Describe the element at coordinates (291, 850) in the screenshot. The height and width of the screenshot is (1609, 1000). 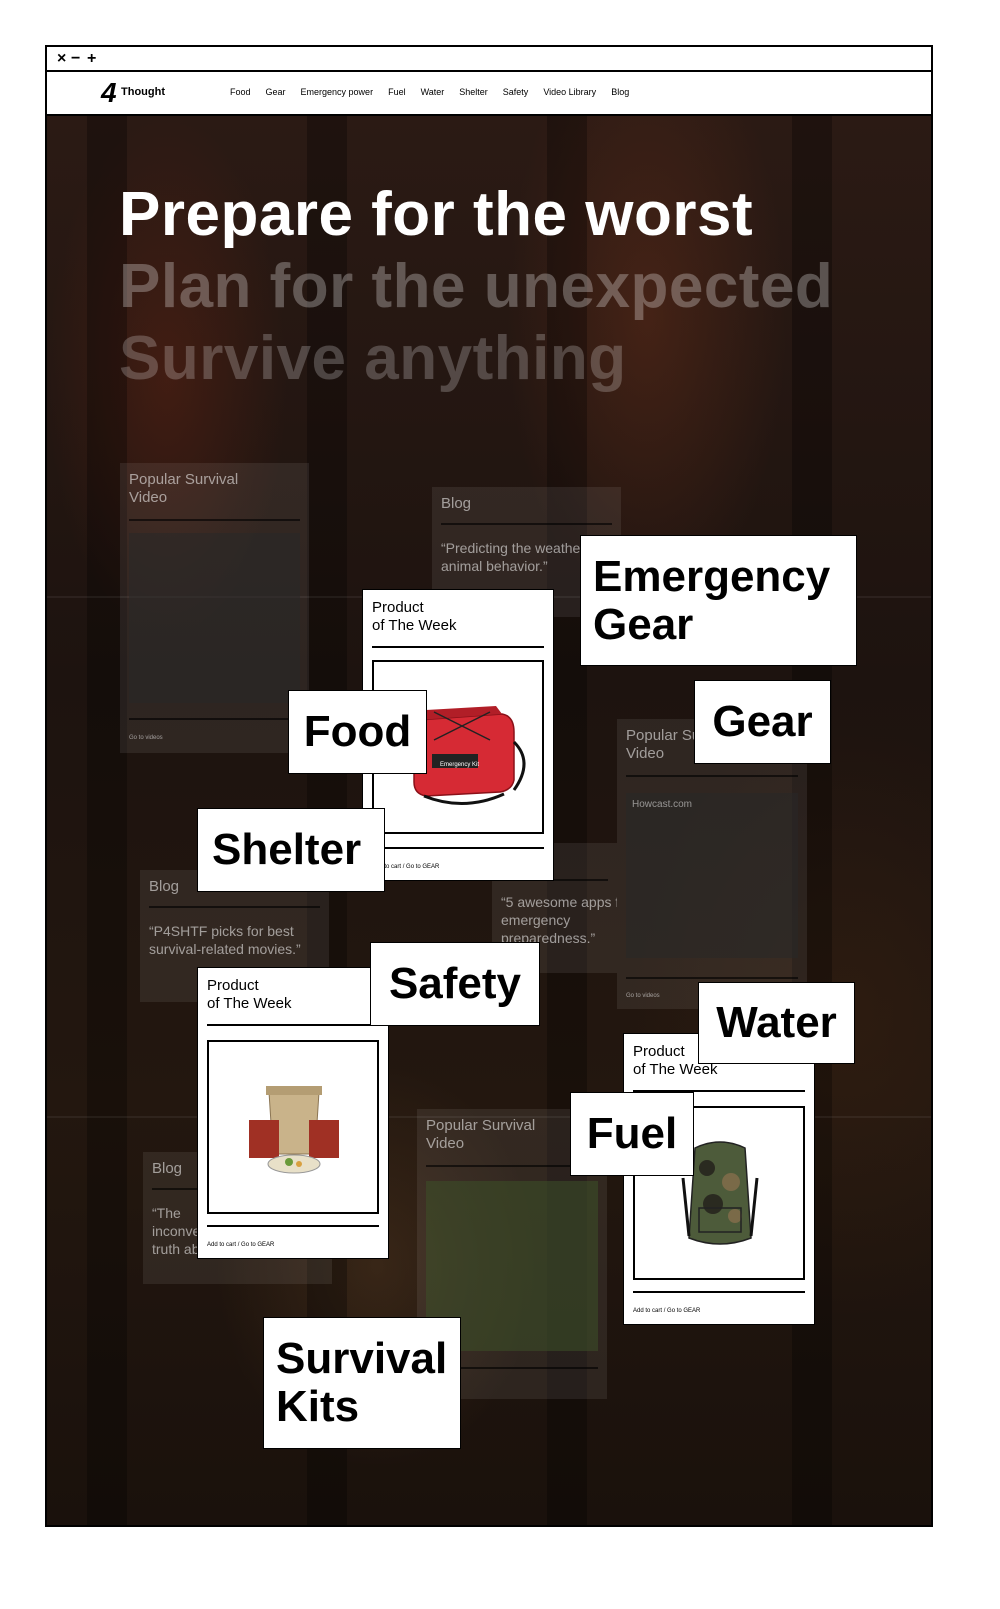
I see `category-shelter: Shelter` at that location.